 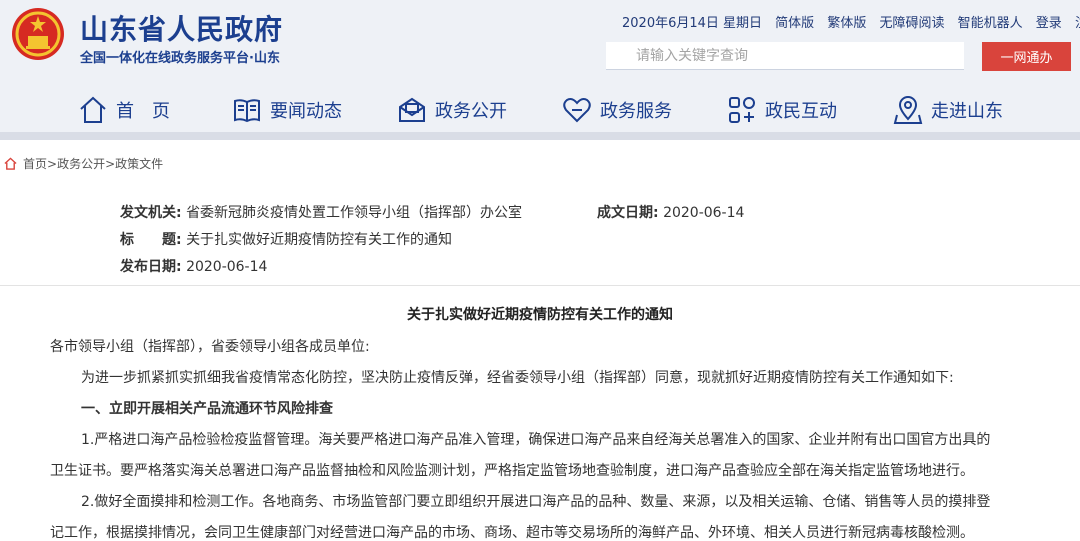 What do you see at coordinates (143, 111) in the screenshot?
I see `nav-label-home: 首 页` at bounding box center [143, 111].